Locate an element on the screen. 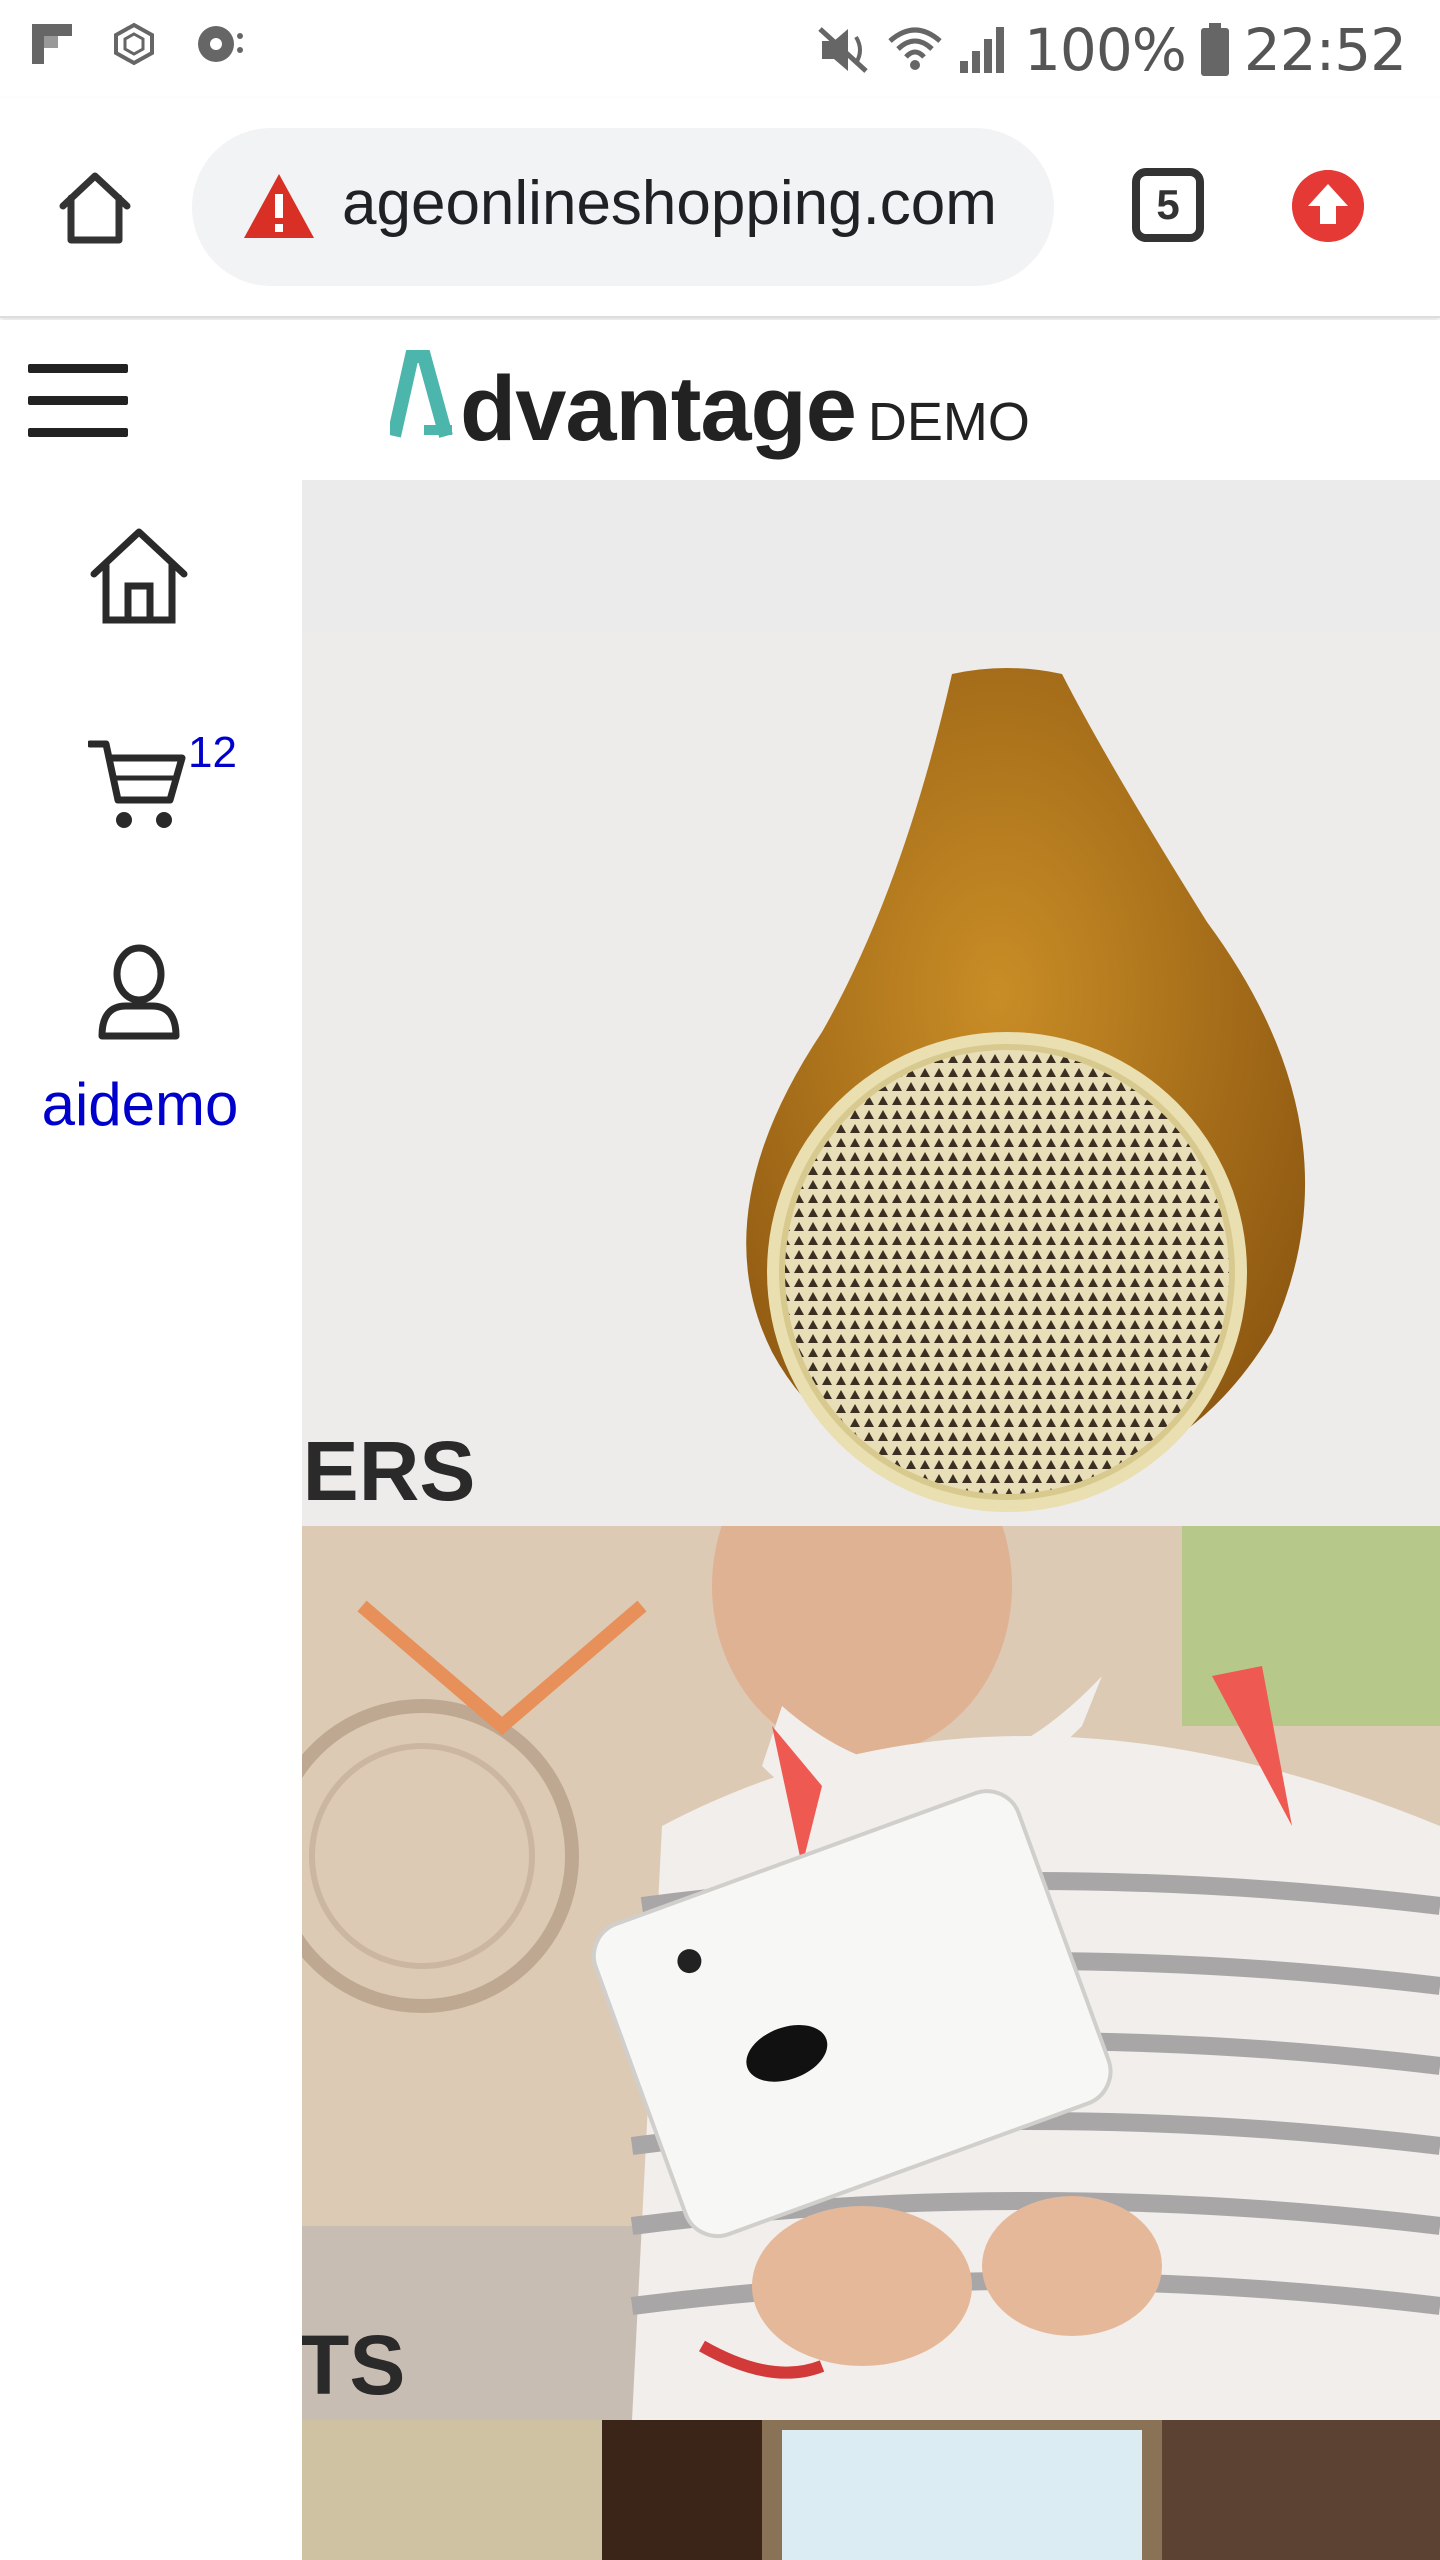  mute-icon is located at coordinates (843, 50).